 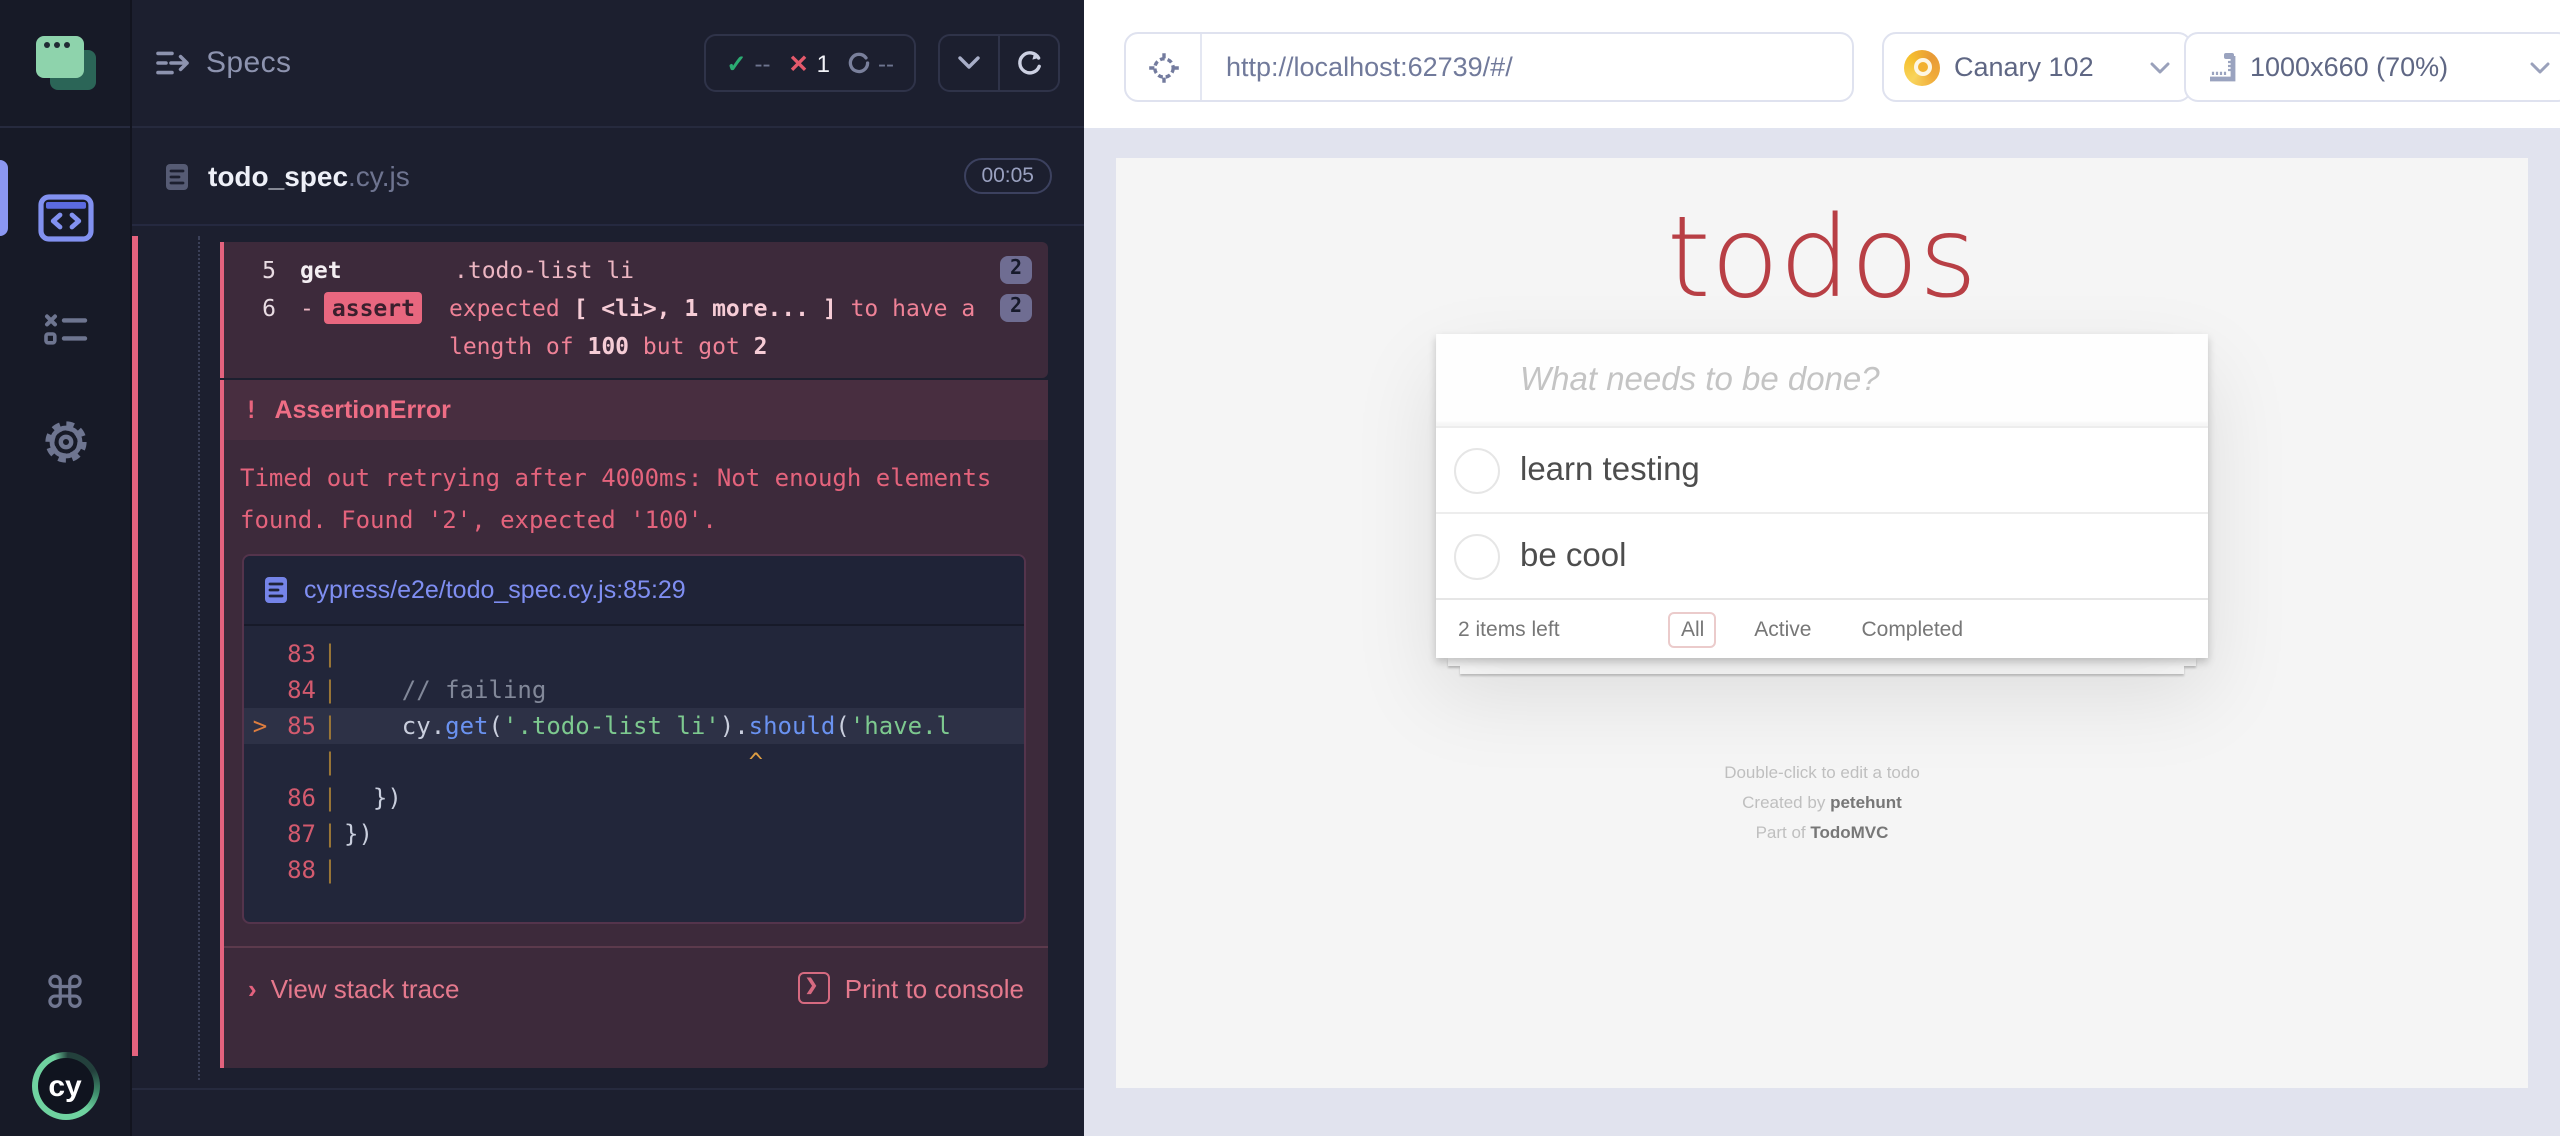 I want to click on browser-select: Canary 102, so click(x=2037, y=67).